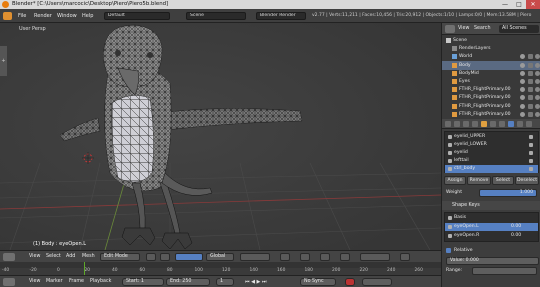  What do you see at coordinates (491, 137) in the screenshot?
I see `vertex-group-item: eyelid_UPPER` at bounding box center [491, 137].